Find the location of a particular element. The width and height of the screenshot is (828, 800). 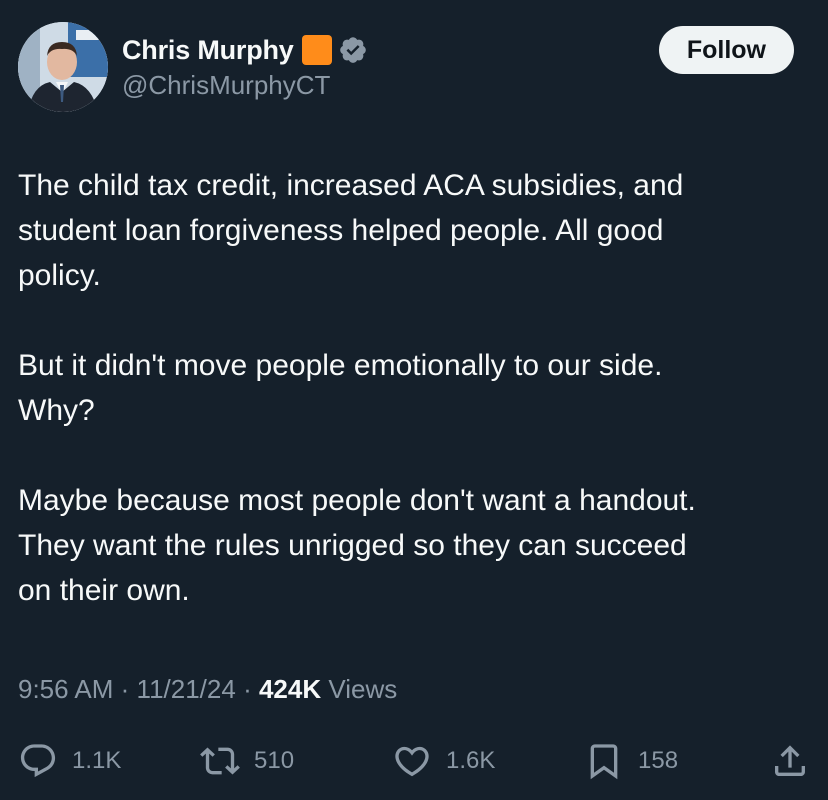

like-button: 1.6K is located at coordinates (443, 761).